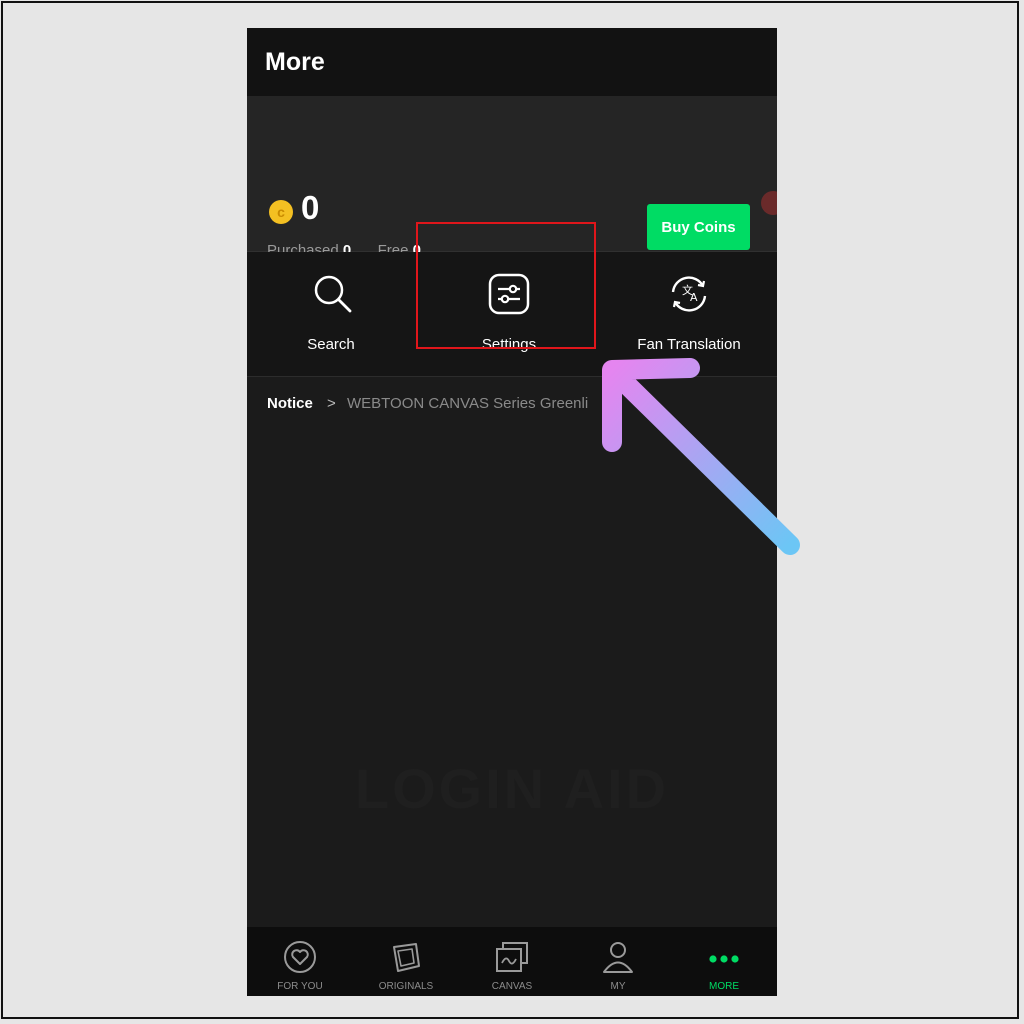 Image resolution: width=1024 pixels, height=1024 pixels. Describe the element at coordinates (689, 344) in the screenshot. I see `menu-item-label: Fan Translation` at that location.